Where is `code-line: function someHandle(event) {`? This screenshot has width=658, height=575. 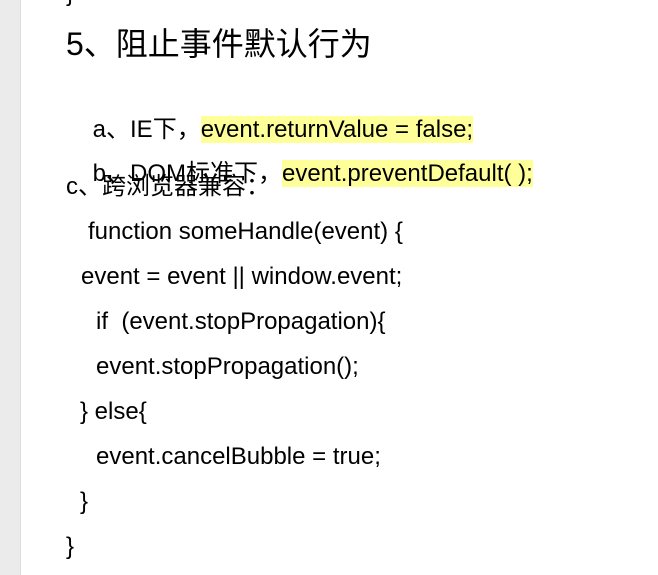
code-line: function someHandle(event) { is located at coordinates (245, 231).